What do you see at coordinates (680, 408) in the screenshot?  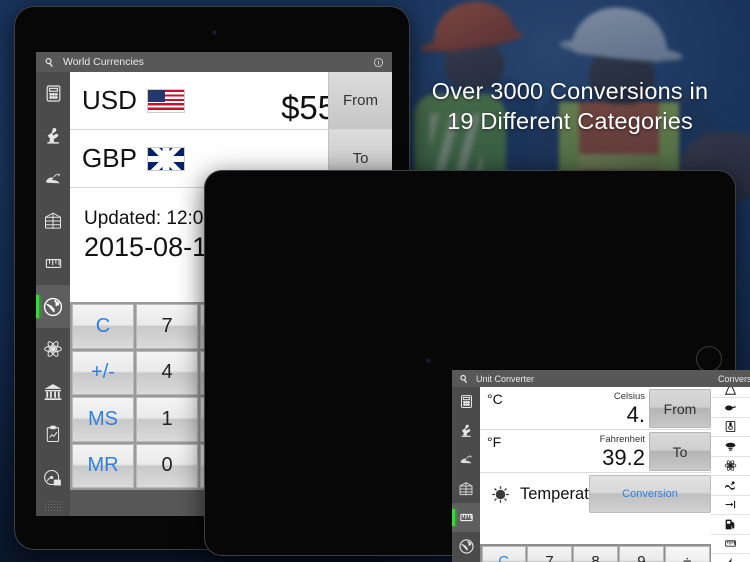 I see `from-button: From` at bounding box center [680, 408].